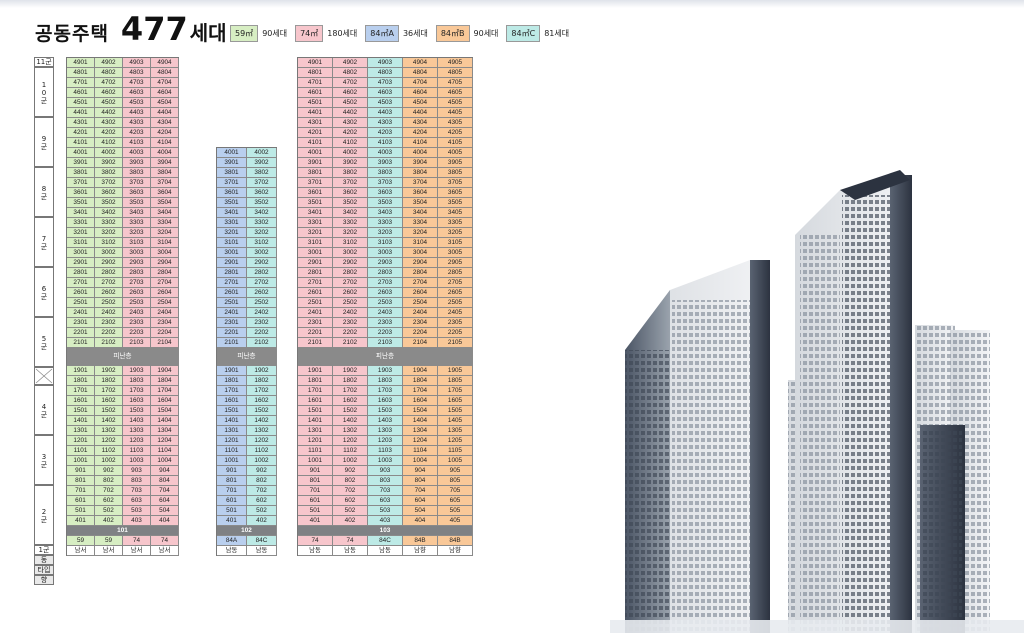 This screenshot has height=633, width=1024. I want to click on unit-cell: 1801, so click(81, 380).